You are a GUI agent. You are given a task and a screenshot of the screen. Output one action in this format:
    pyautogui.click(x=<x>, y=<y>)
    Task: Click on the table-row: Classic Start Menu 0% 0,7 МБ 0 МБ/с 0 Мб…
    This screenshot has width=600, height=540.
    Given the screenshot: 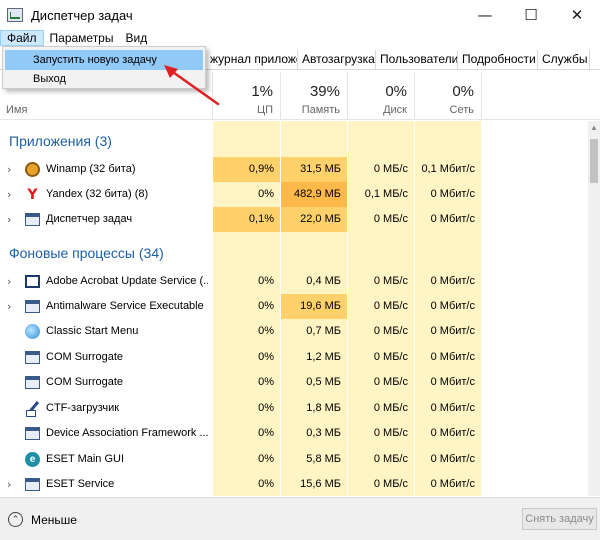 What is the action you would take?
    pyautogui.click(x=294, y=331)
    